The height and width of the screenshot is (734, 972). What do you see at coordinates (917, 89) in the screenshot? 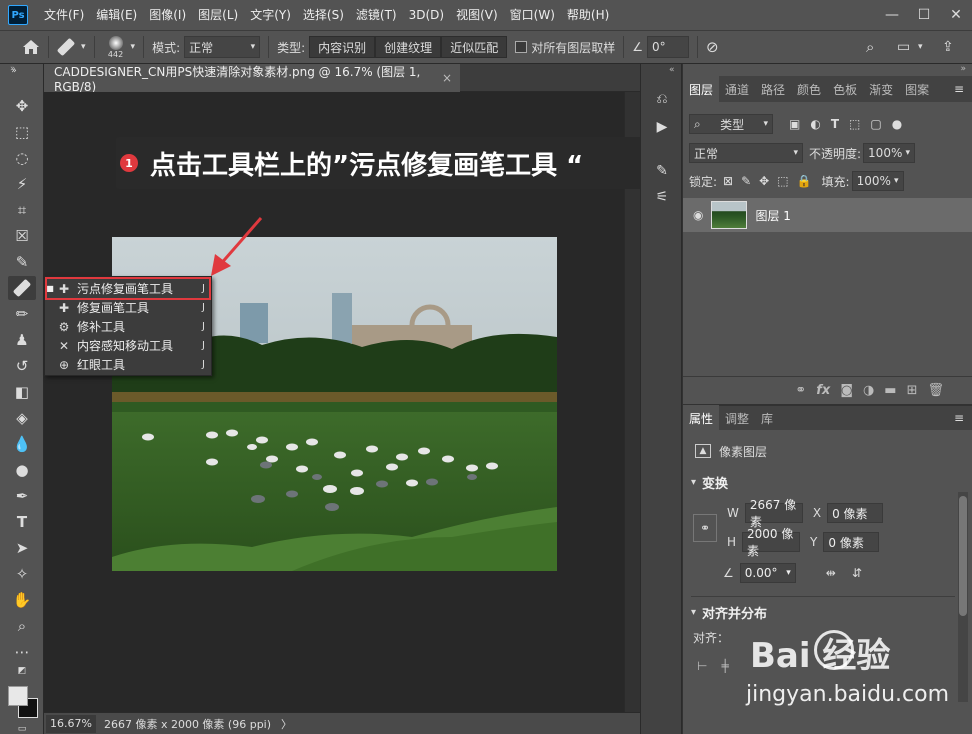
I see `tab-patterns: 图案` at bounding box center [917, 89].